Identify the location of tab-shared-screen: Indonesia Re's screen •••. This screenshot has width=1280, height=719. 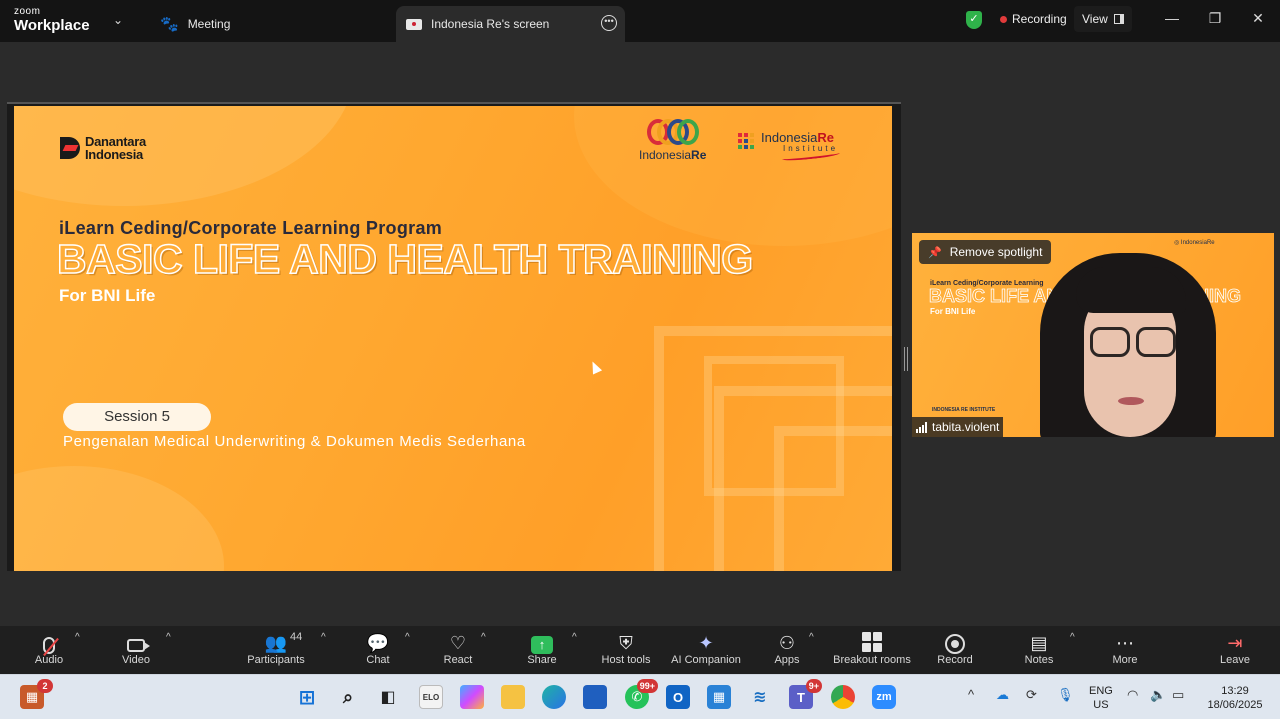
(510, 24).